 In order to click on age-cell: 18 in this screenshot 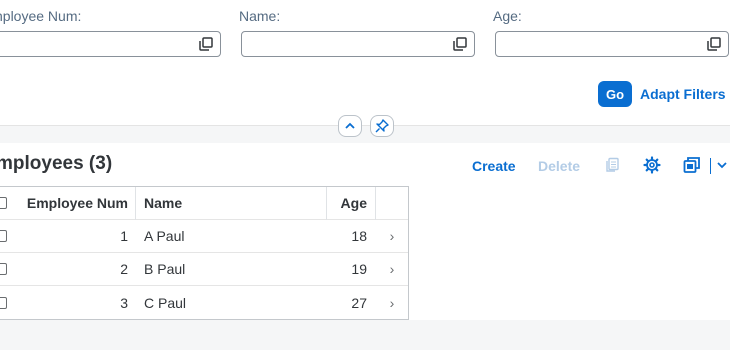, I will do `click(359, 236)`.